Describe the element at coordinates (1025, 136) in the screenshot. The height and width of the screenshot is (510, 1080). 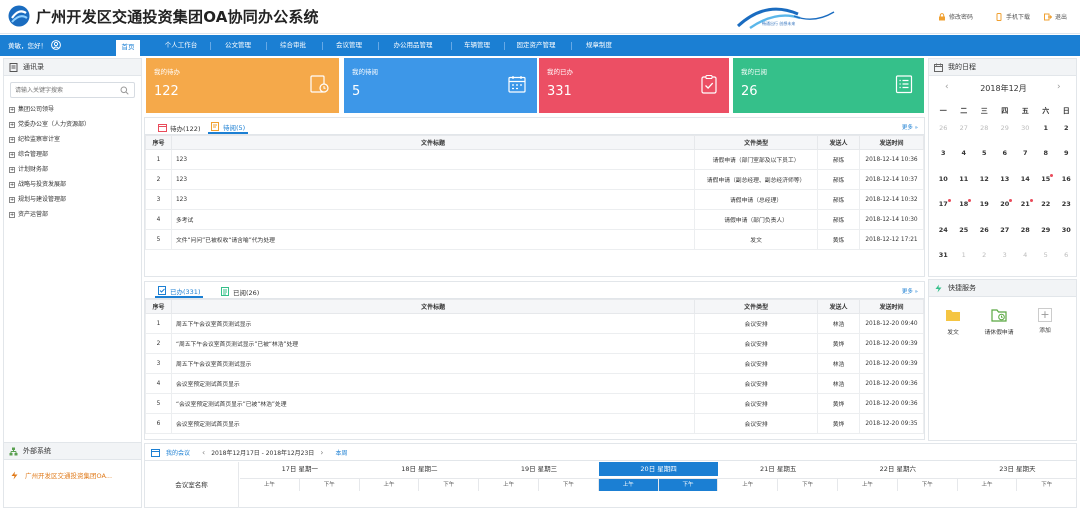
I see `calendar-day: 30` at that location.